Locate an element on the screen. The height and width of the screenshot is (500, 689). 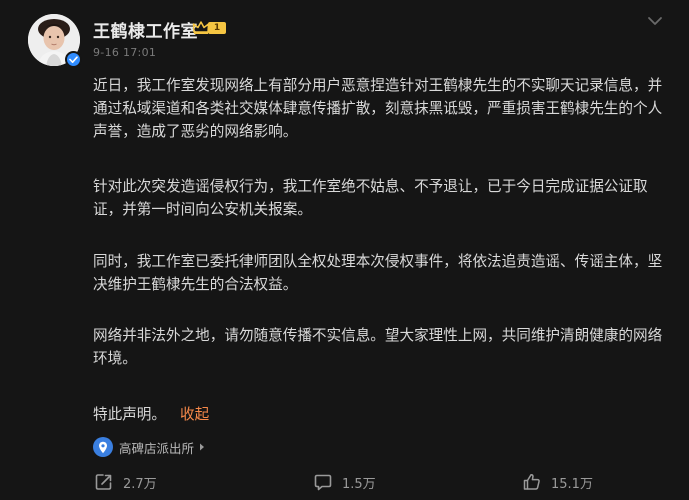
closing-statement: 特此声明。 is located at coordinates (129, 414).